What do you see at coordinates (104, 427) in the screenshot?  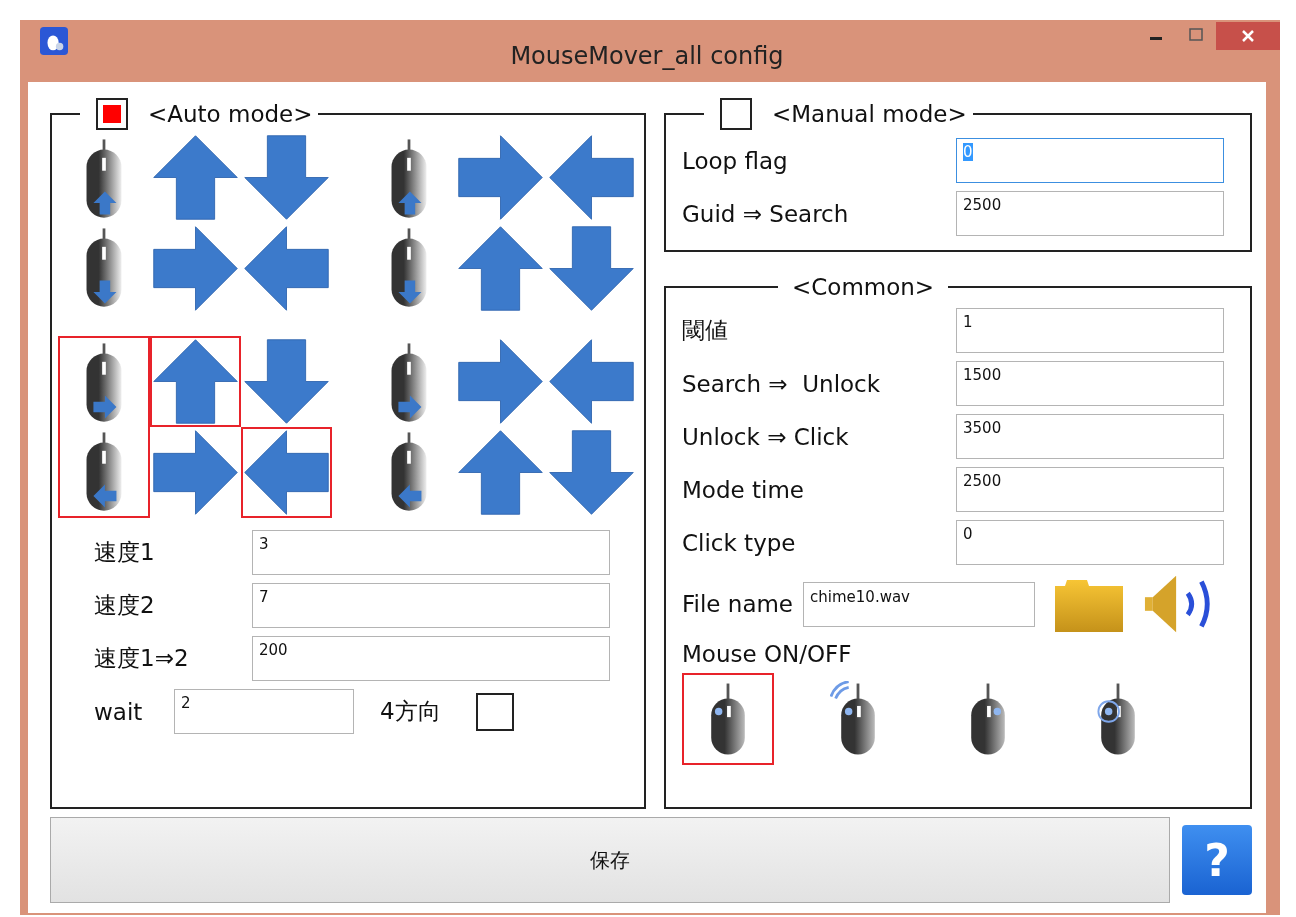 I see `mouse-pair` at bounding box center [104, 427].